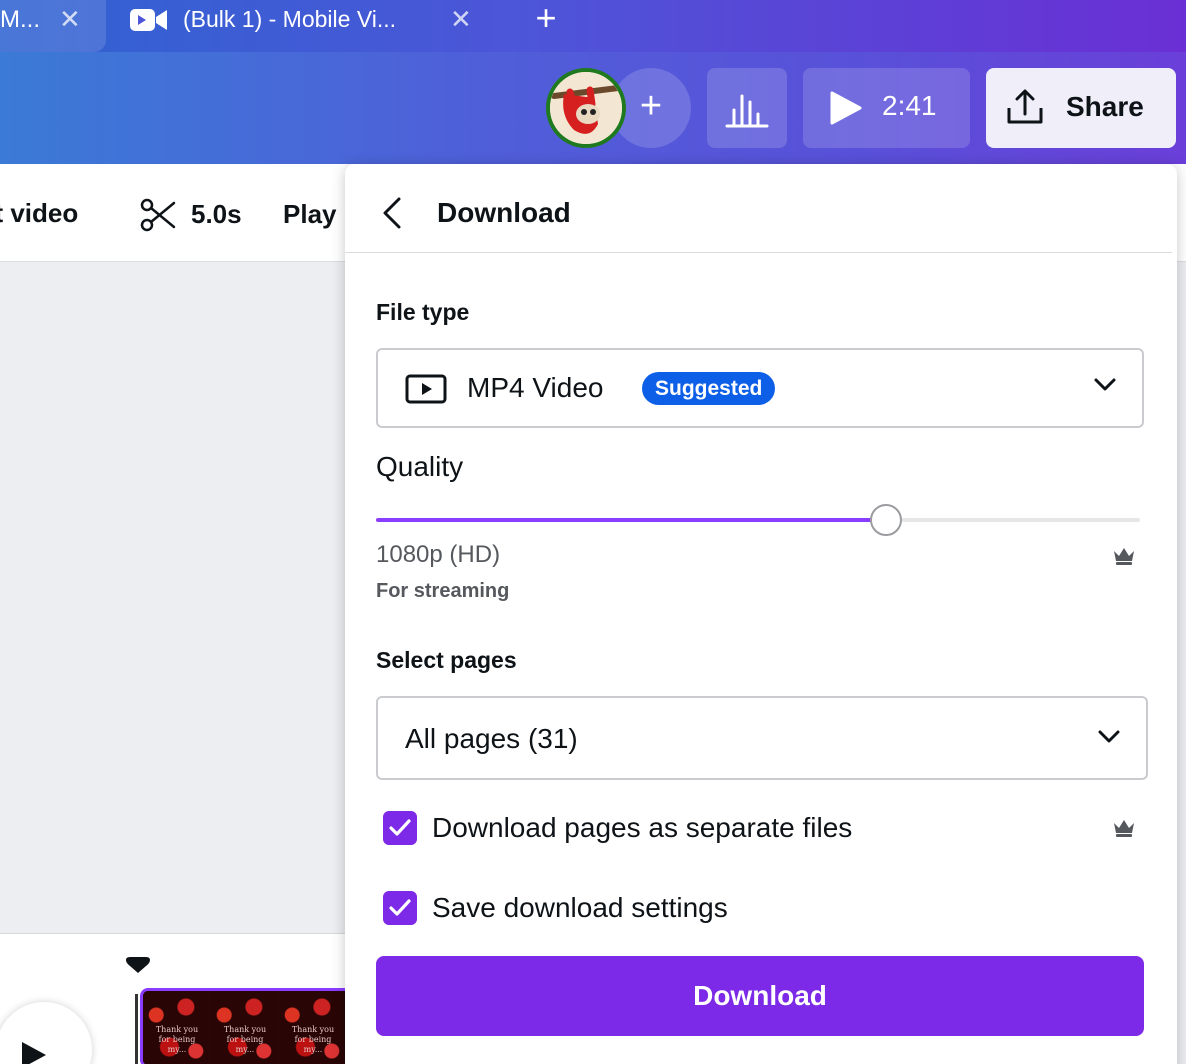 This screenshot has height=1064, width=1186. I want to click on sloth-avatar-icon, so click(586, 108).